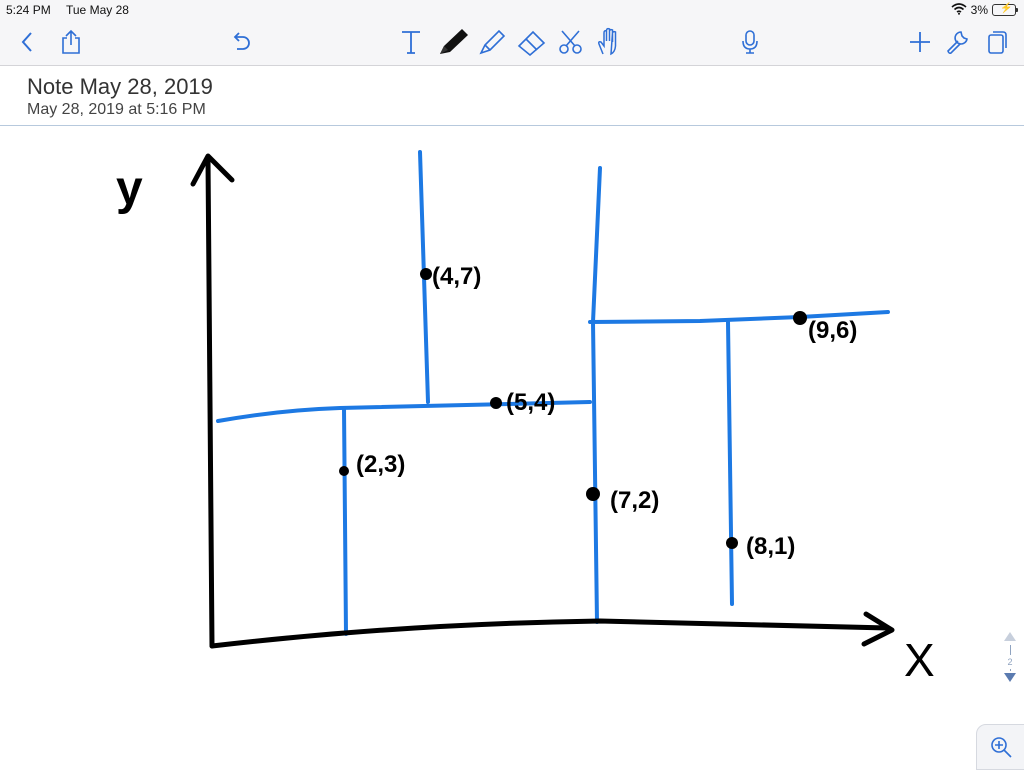 The height and width of the screenshot is (770, 1024). I want to click on record-audio-button, so click(750, 42).